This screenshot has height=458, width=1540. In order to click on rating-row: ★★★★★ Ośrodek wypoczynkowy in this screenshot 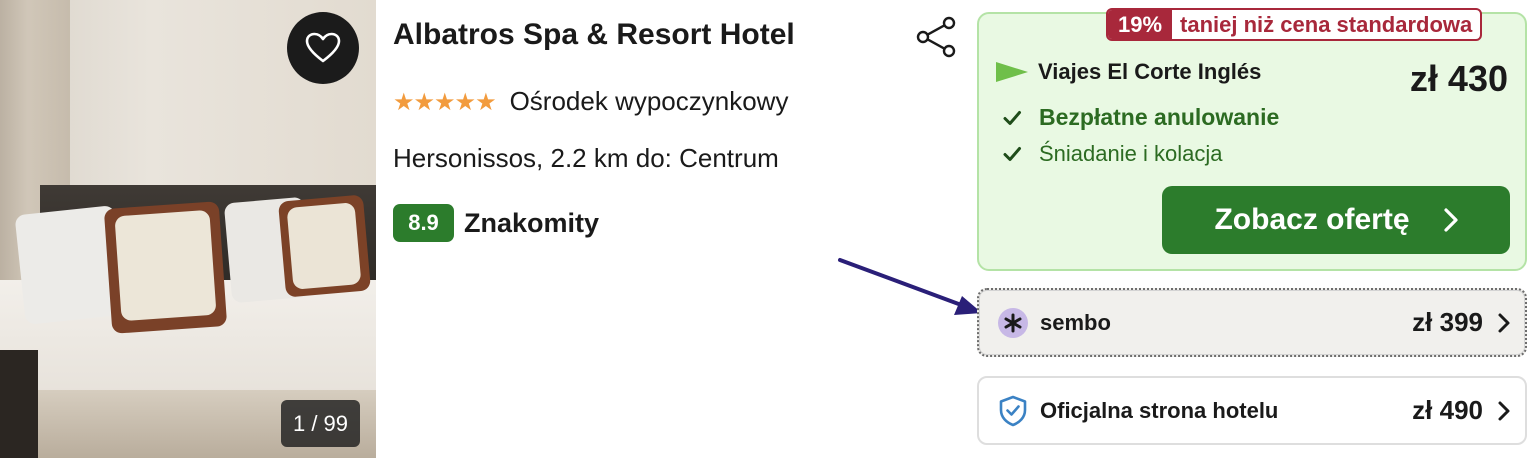, I will do `click(590, 101)`.